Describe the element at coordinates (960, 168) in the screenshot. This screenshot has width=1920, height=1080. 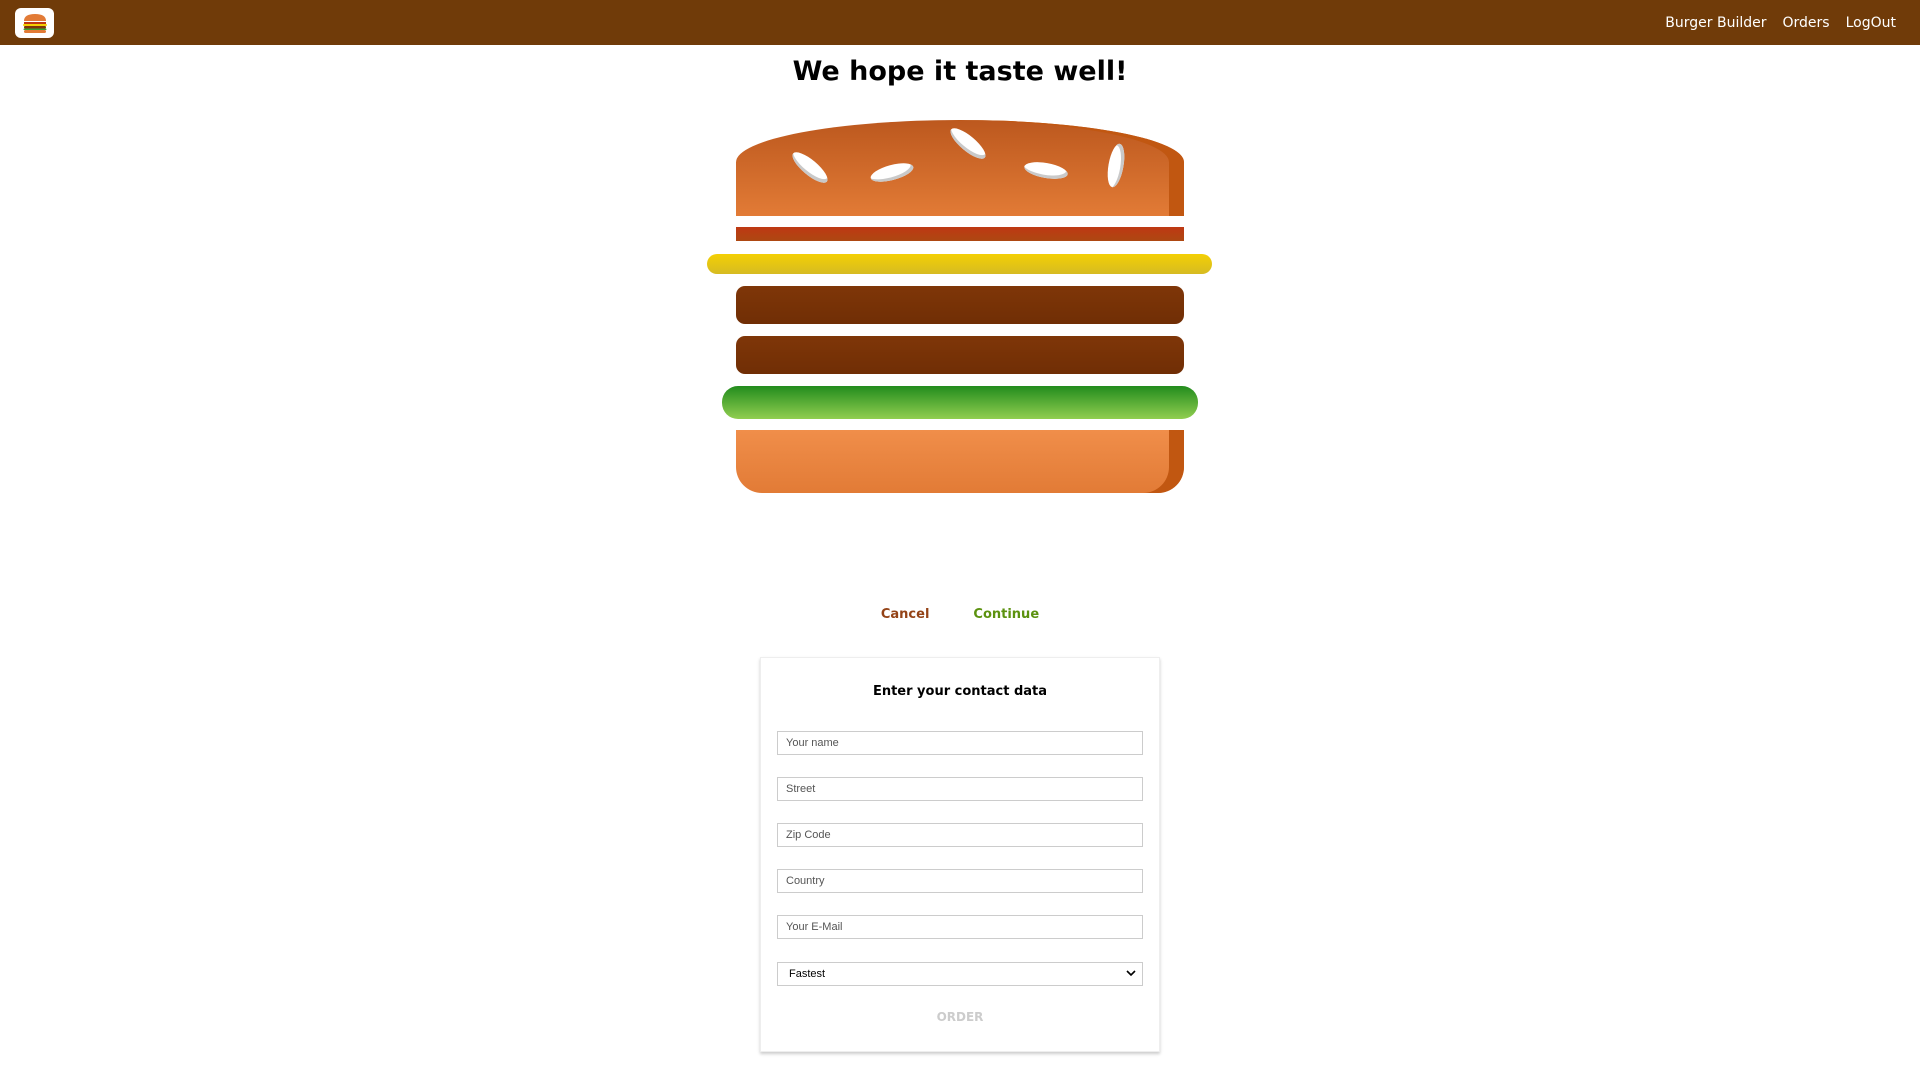
I see `bread-top` at that location.